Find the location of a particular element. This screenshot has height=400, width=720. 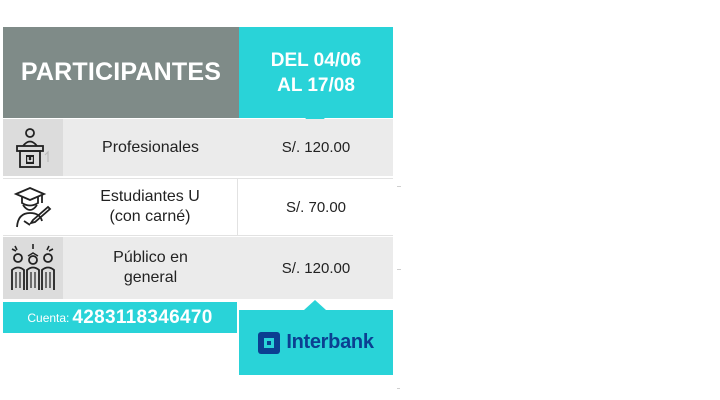

row-label: Estudiantes U (con carné) is located at coordinates (150, 207).